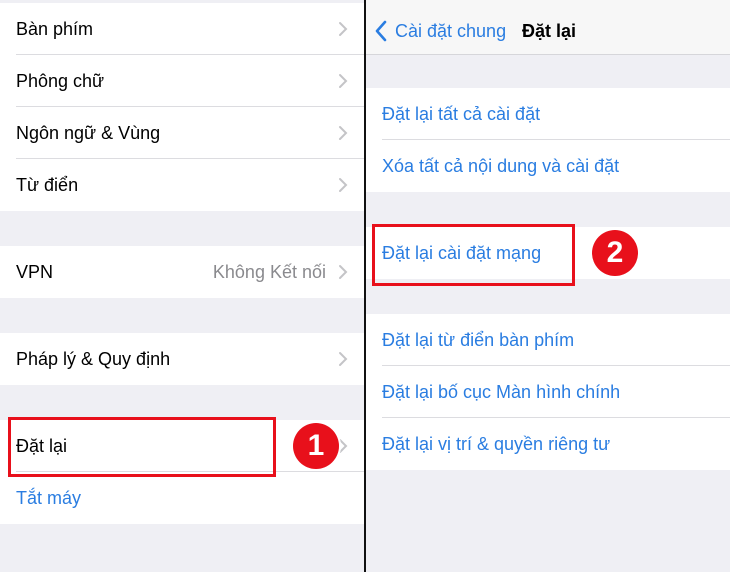 This screenshot has width=730, height=572. Describe the element at coordinates (548, 114) in the screenshot. I see `reset-all-settings-row: Đặt lại tất cả cài đặt` at that location.